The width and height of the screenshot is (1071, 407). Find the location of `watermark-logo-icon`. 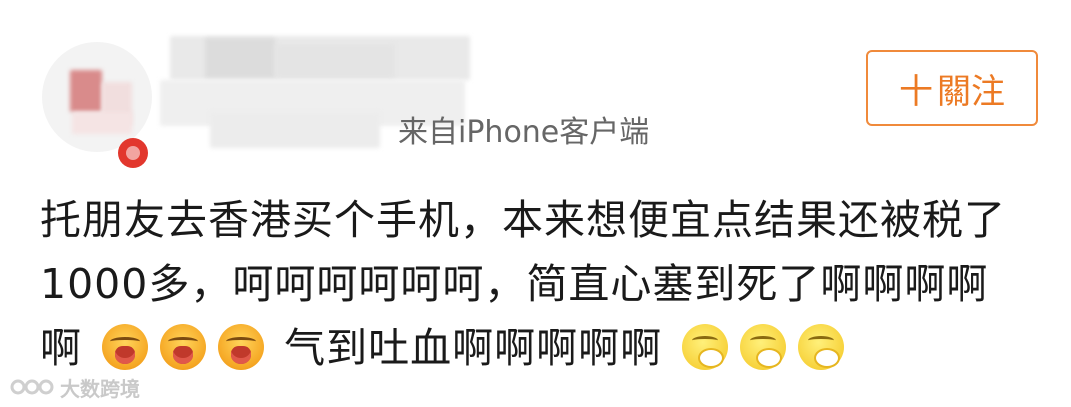

watermark-logo-icon is located at coordinates (32, 387).